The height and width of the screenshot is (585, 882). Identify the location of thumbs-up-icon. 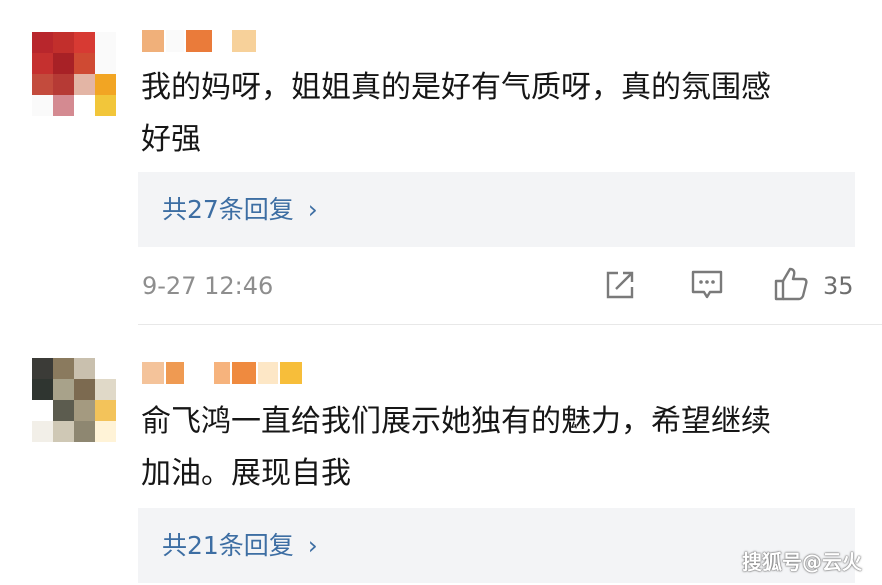
(791, 284).